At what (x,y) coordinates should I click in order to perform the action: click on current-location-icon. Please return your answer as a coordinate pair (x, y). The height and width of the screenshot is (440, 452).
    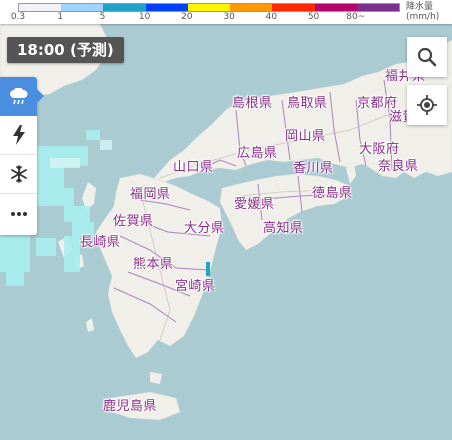
    Looking at the image, I should click on (427, 105).